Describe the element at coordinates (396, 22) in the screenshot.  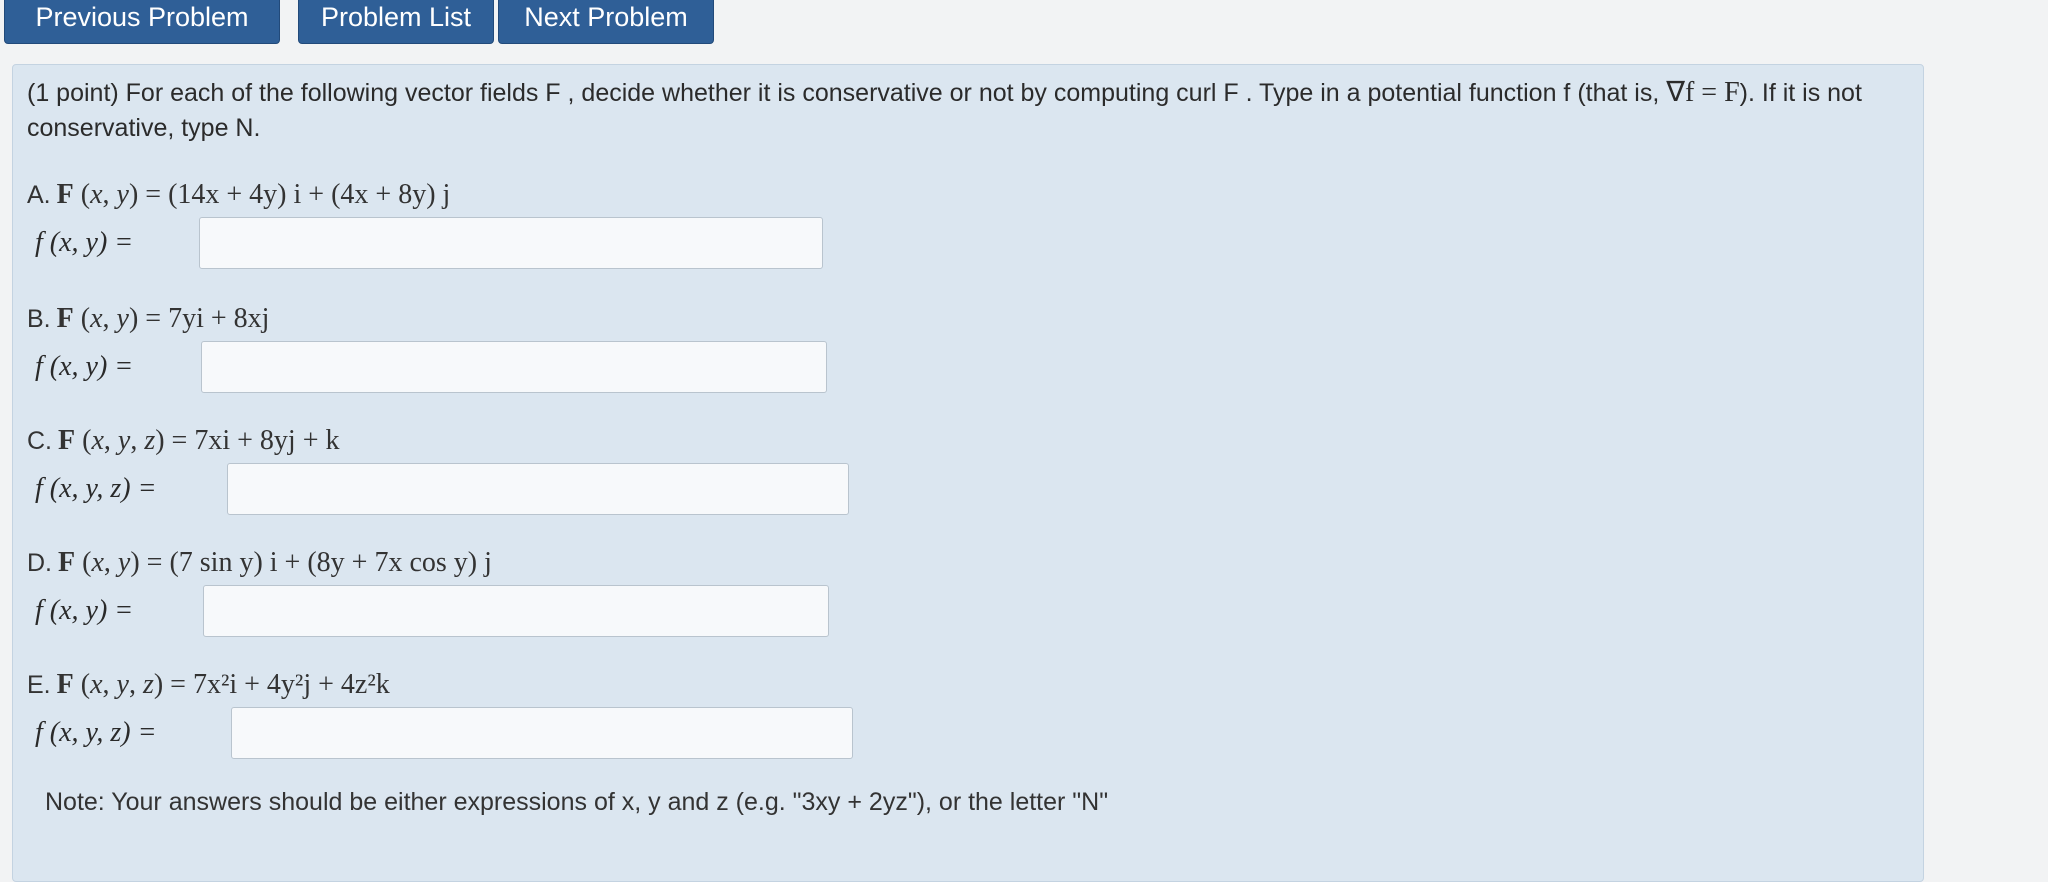
I see `problem-list-button: Problem List` at that location.